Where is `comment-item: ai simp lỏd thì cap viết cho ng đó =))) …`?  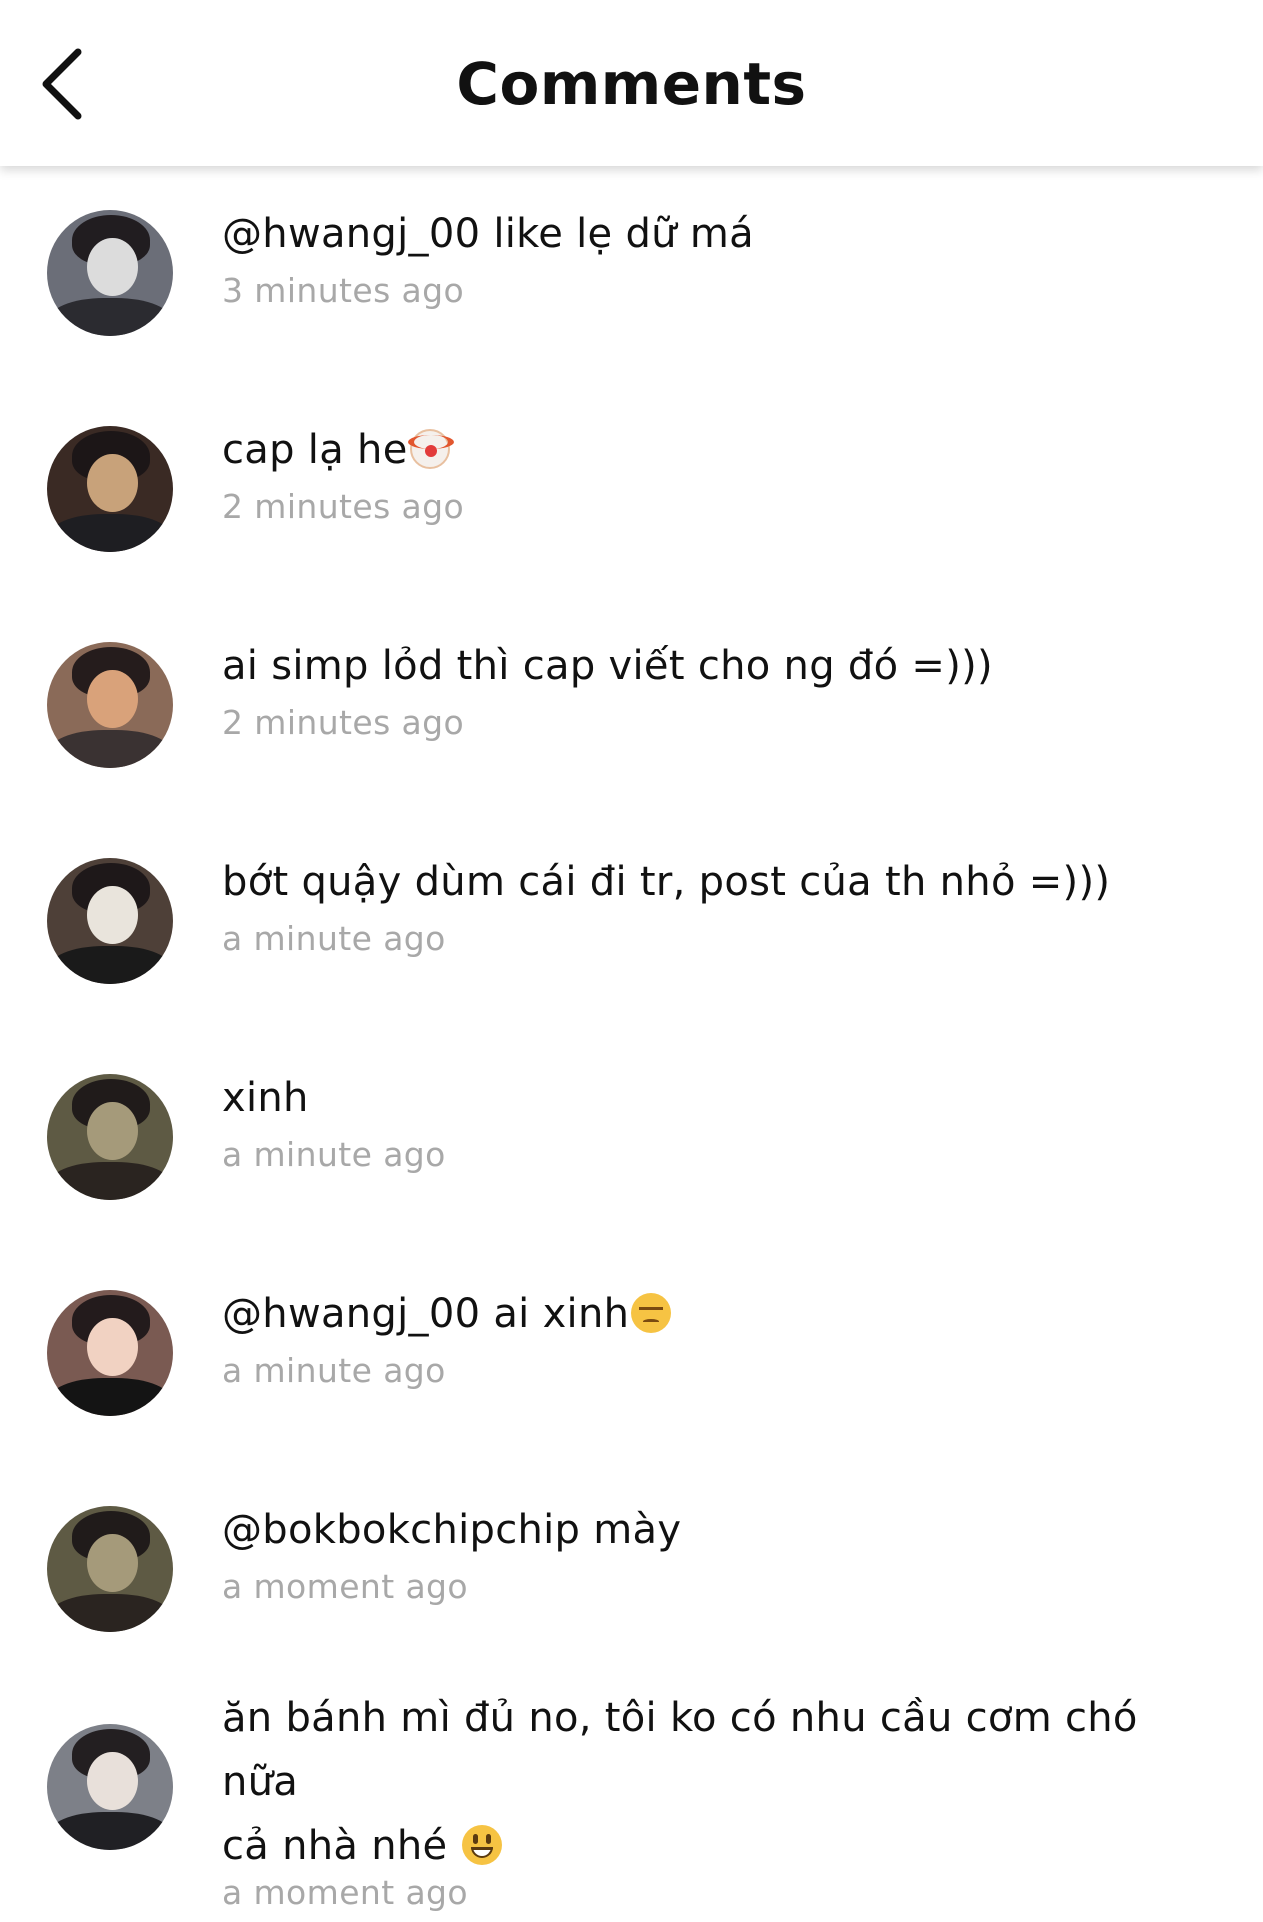
comment-item: ai simp lỏd thì cap viết cho ng đó =))) … is located at coordinates (631, 717).